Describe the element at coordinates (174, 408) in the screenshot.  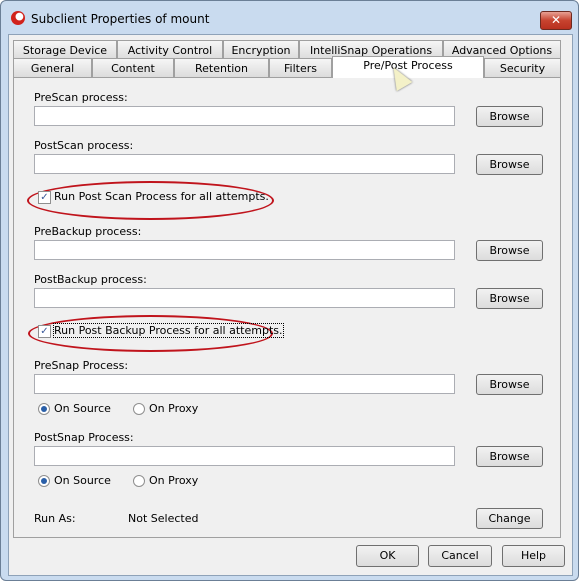
I see `presnap-on-proxy-label: On Proxy` at that location.